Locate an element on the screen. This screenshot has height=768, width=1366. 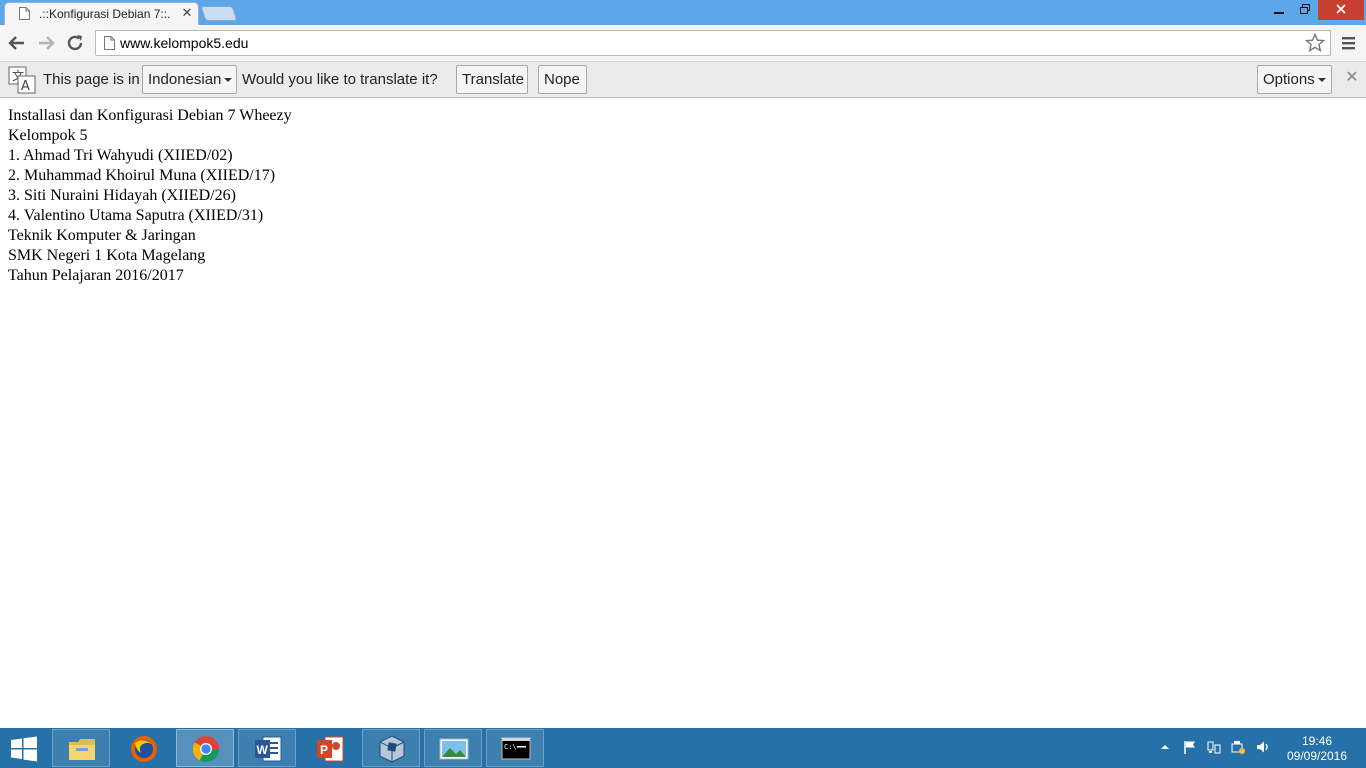
options-label: Options is located at coordinates (1289, 79).